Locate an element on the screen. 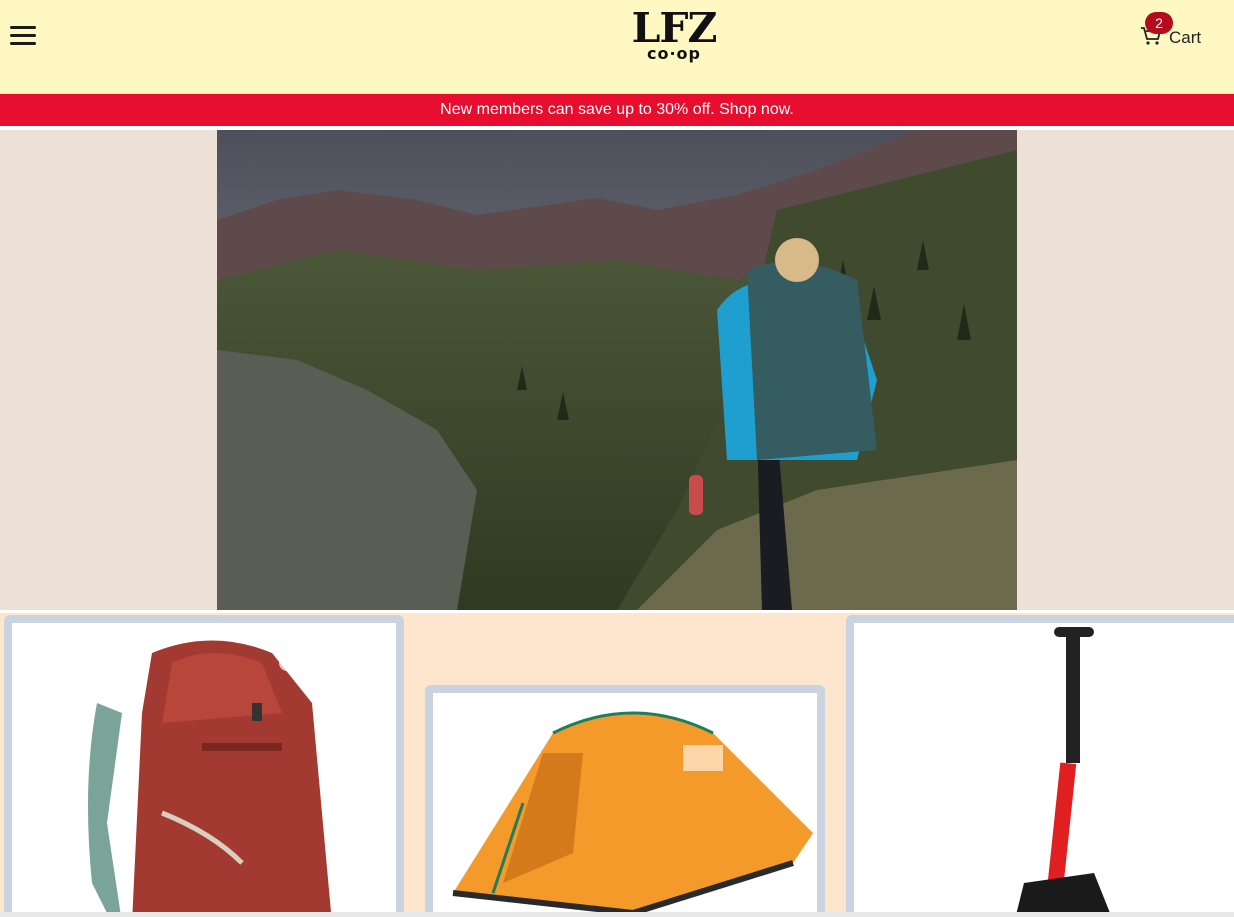 This screenshot has height=917, width=1234. site-header: LFZ co·op 2 Cart is located at coordinates (617, 47).